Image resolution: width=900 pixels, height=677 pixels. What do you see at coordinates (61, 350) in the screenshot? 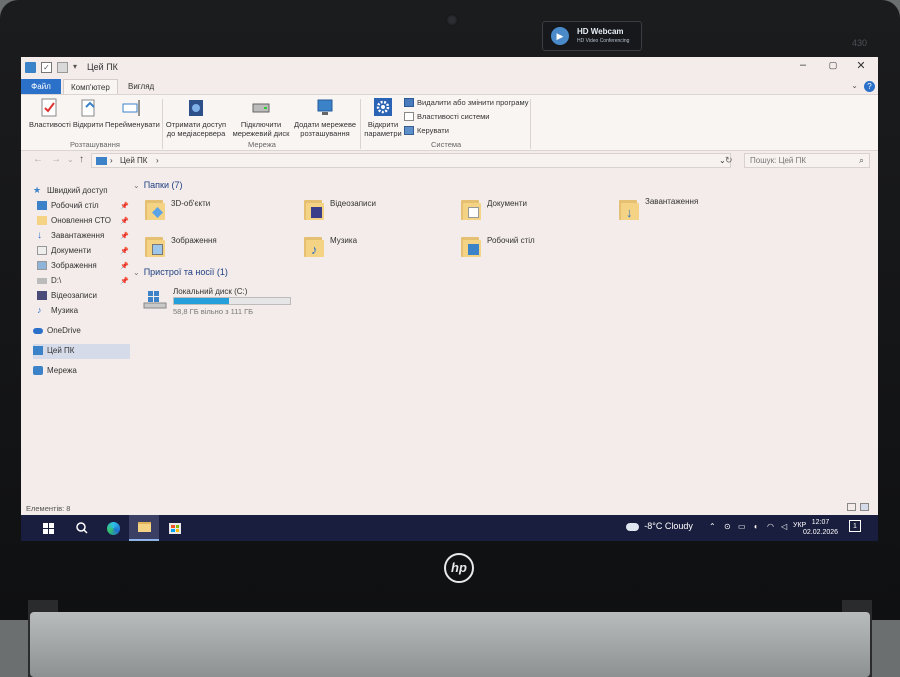
I see `sidebar-item-label: Цей ПК` at bounding box center [61, 350].